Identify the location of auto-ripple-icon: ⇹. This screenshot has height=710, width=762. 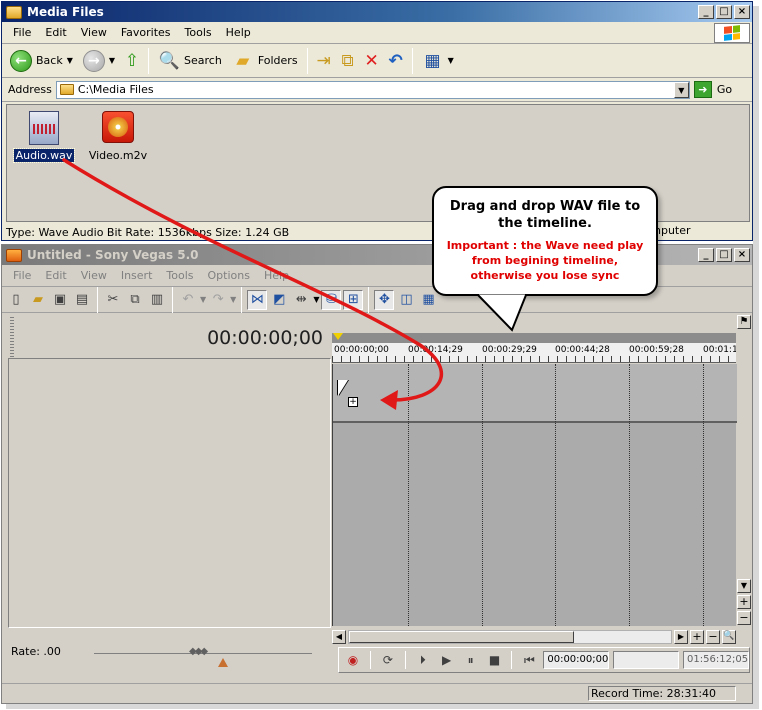
(301, 300).